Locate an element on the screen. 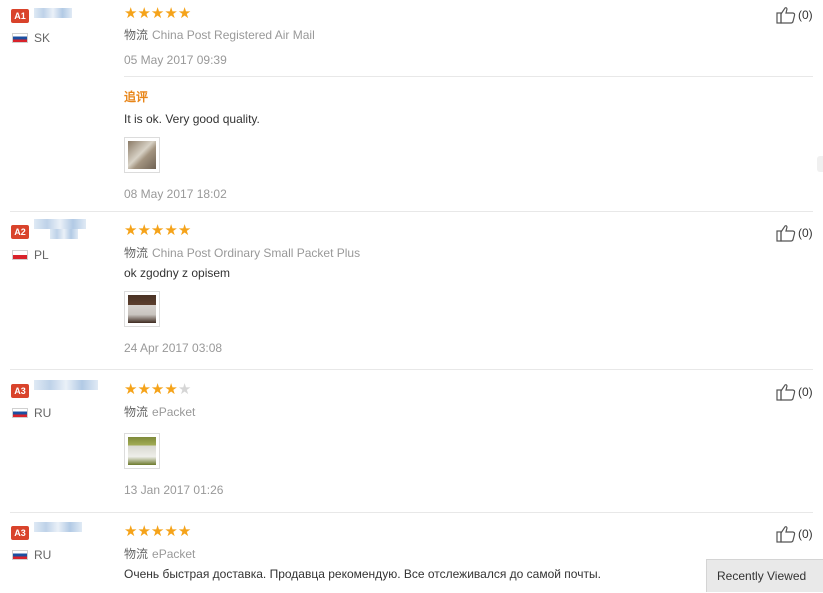 The width and height of the screenshot is (823, 593). recently-viewed-tab: Recently Viewed is located at coordinates (764, 575).